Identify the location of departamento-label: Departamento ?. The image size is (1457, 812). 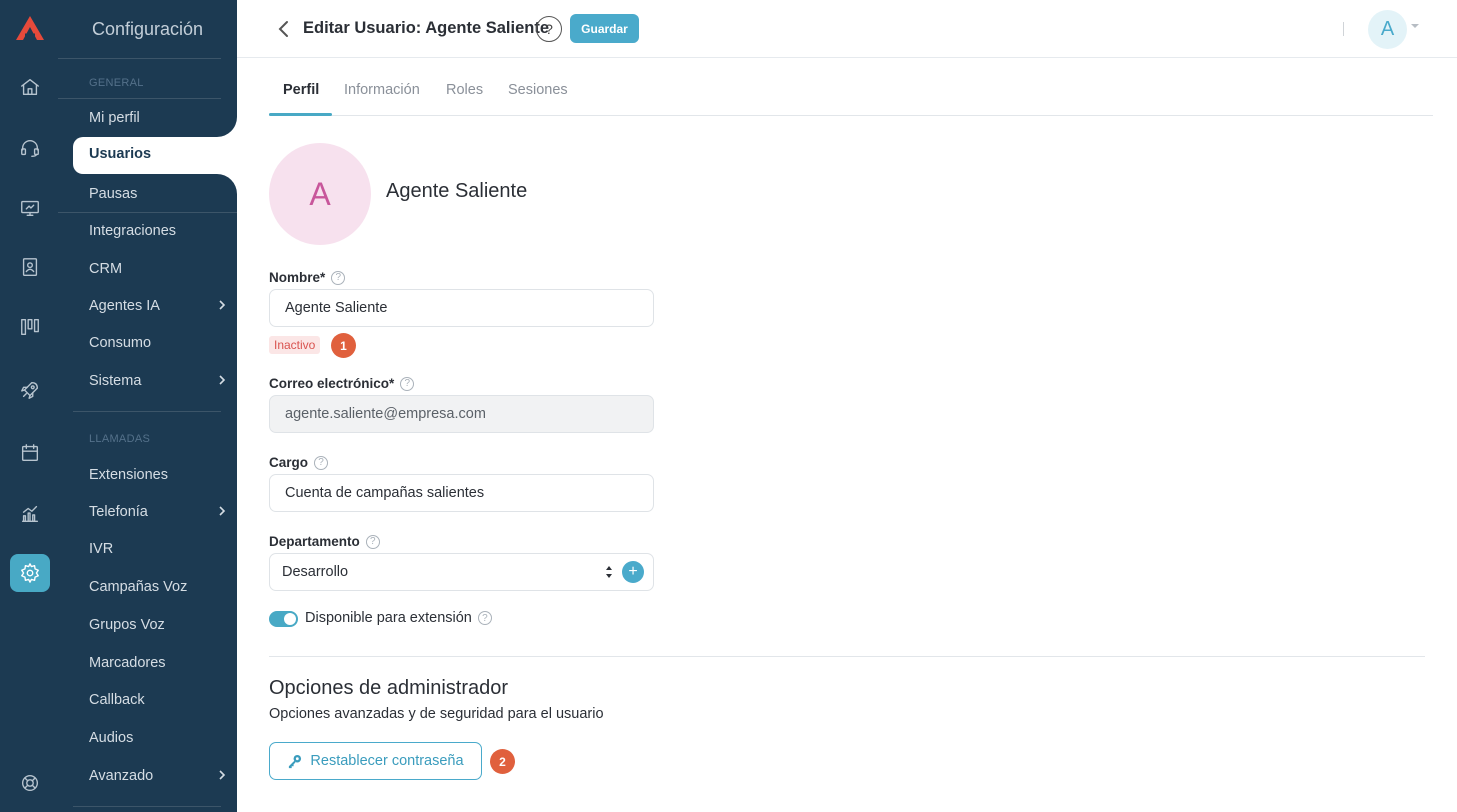
(324, 541).